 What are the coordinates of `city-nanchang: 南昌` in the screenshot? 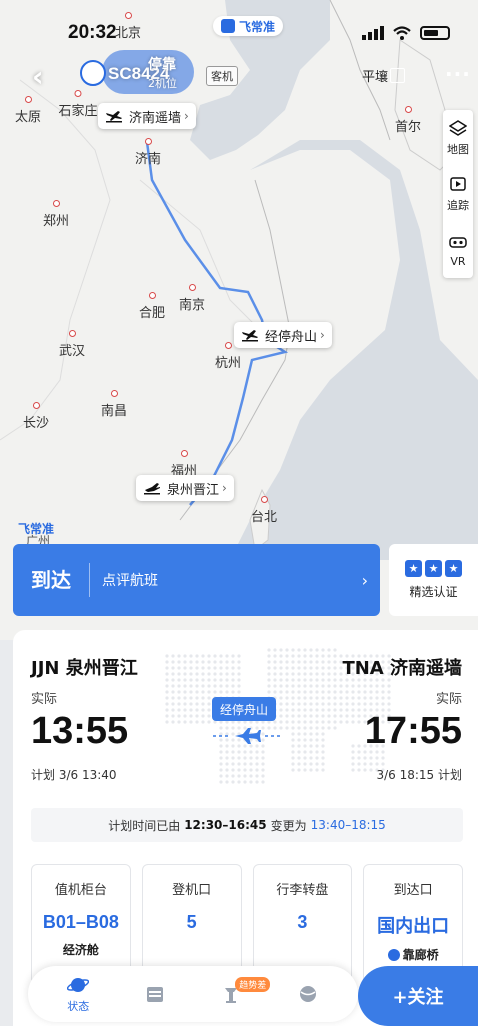 It's located at (114, 404).